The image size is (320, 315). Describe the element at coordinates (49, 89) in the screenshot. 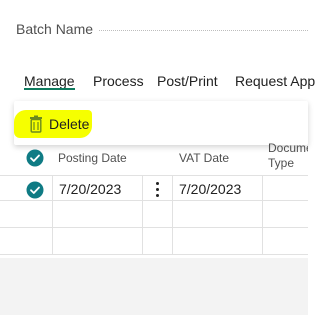

I see `menu-manage-active-indicator` at that location.